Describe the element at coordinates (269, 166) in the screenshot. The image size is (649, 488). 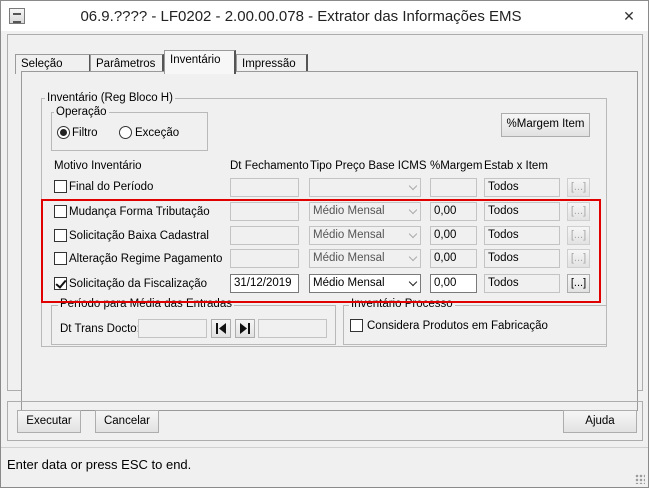
I see `header-dt-fechamento: Dt Fechamento` at that location.